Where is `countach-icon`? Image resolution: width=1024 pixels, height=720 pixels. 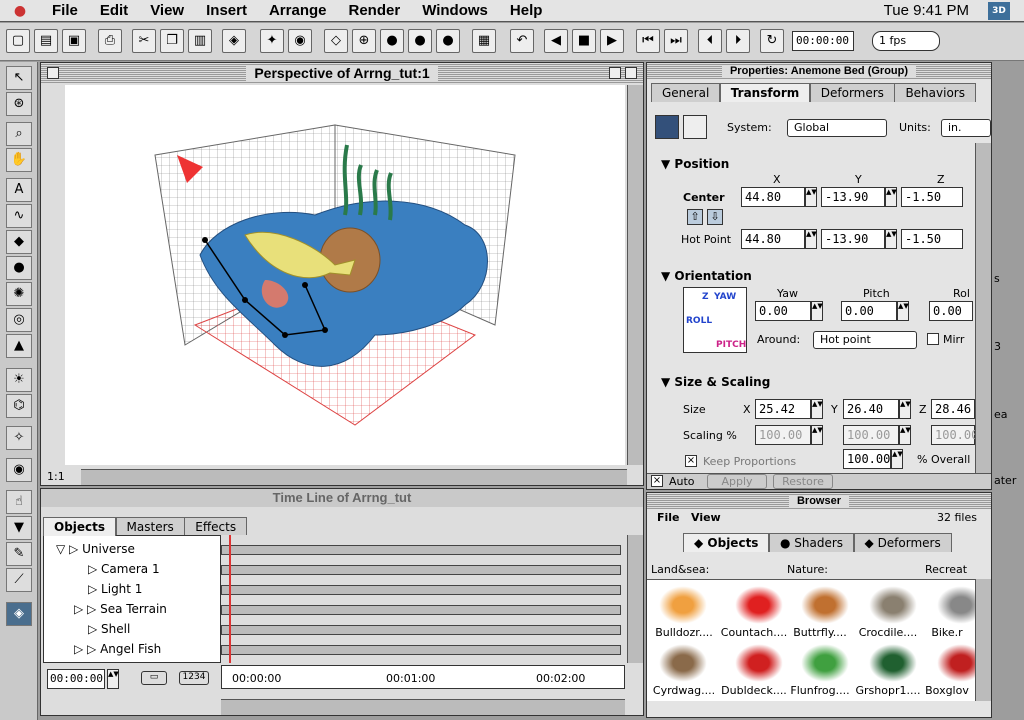 countach-icon is located at coordinates (759, 605).